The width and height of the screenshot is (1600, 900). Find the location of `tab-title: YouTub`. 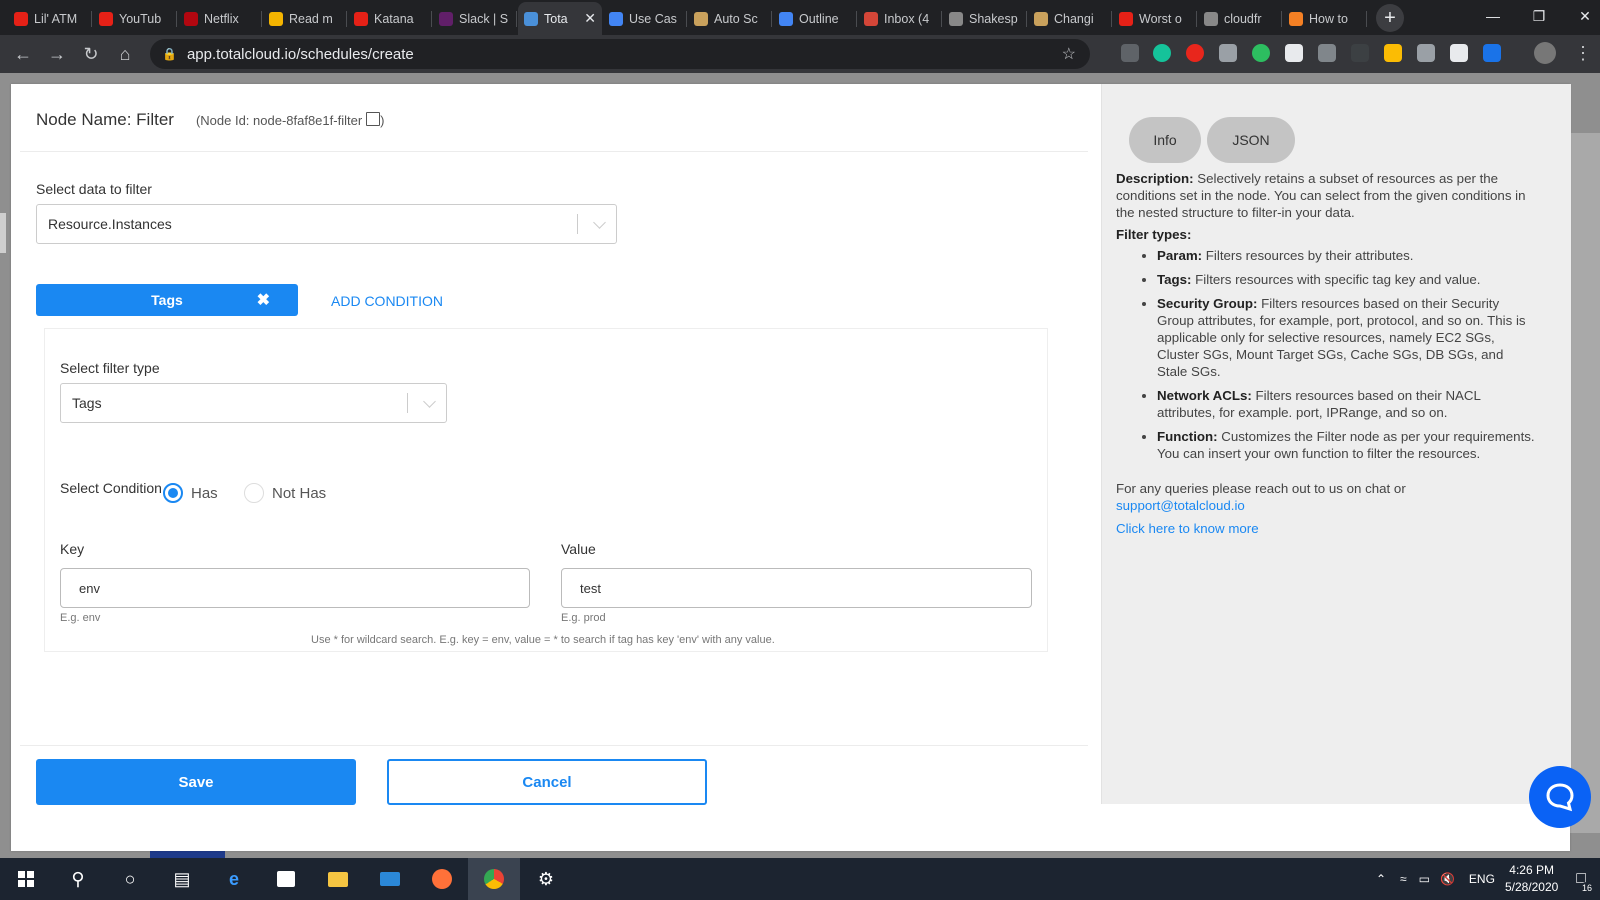

tab-title: YouTub is located at coordinates (140, 18).